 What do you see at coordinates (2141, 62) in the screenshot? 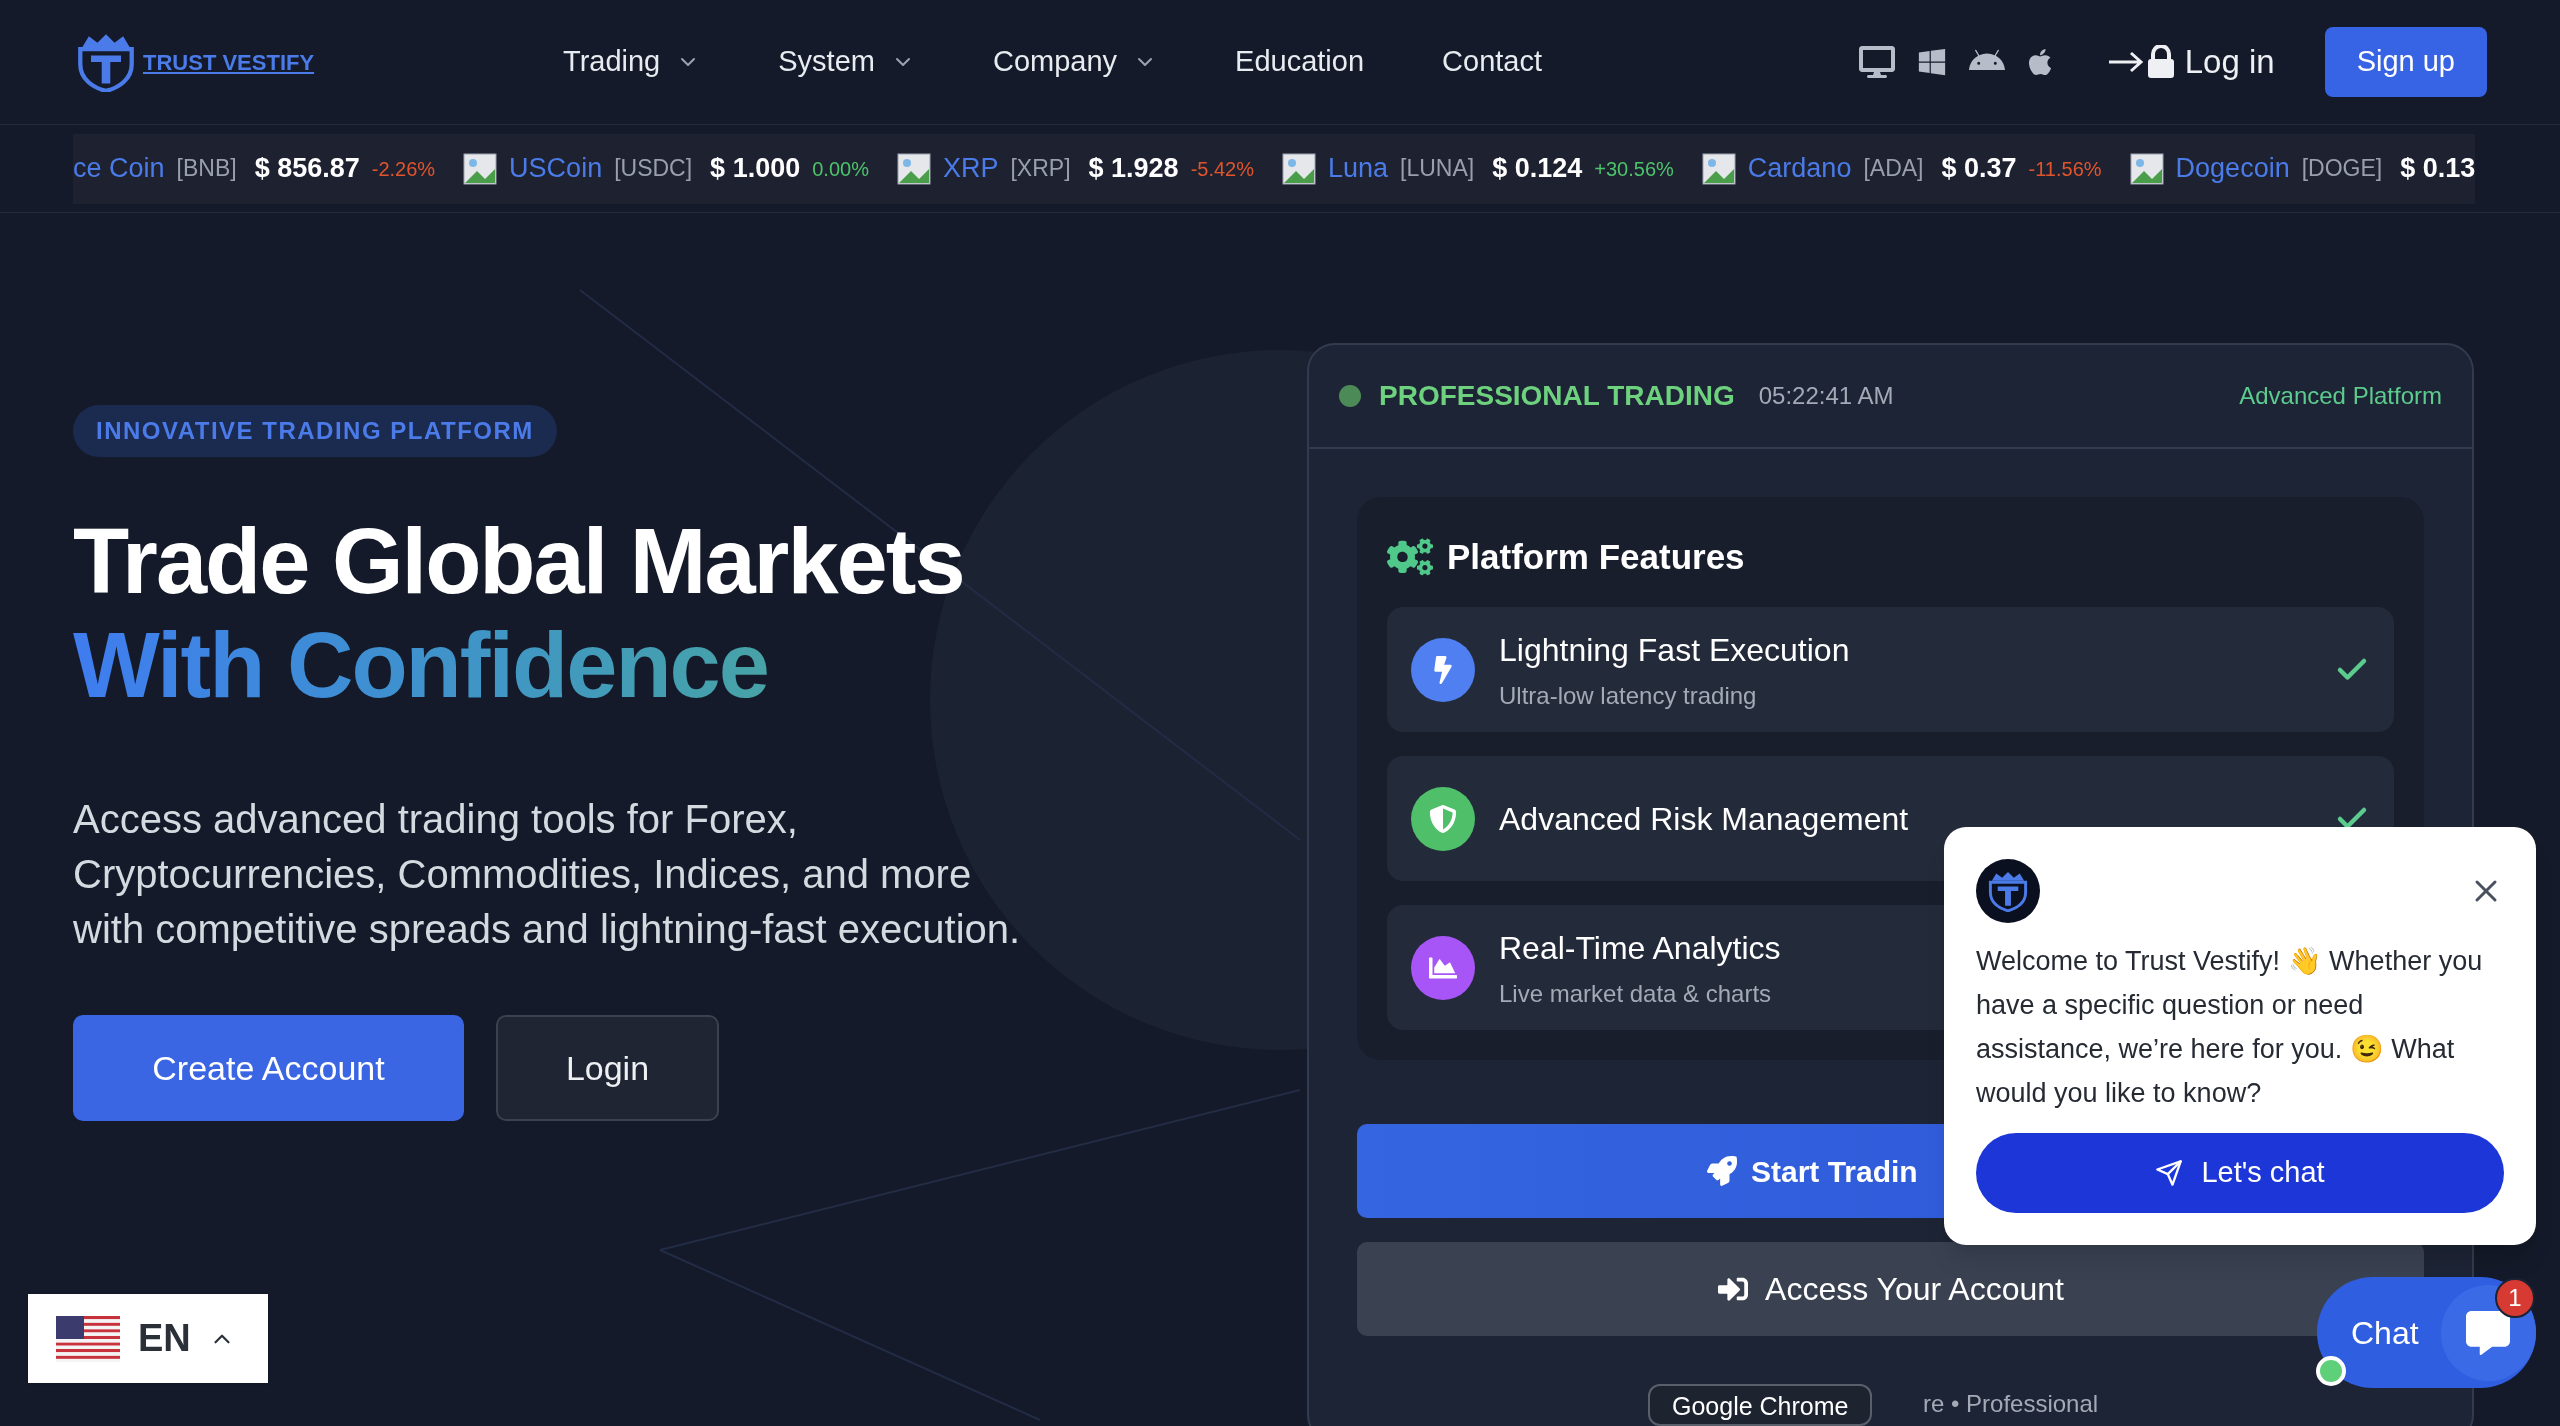
I see `arrow-lock-icon` at bounding box center [2141, 62].